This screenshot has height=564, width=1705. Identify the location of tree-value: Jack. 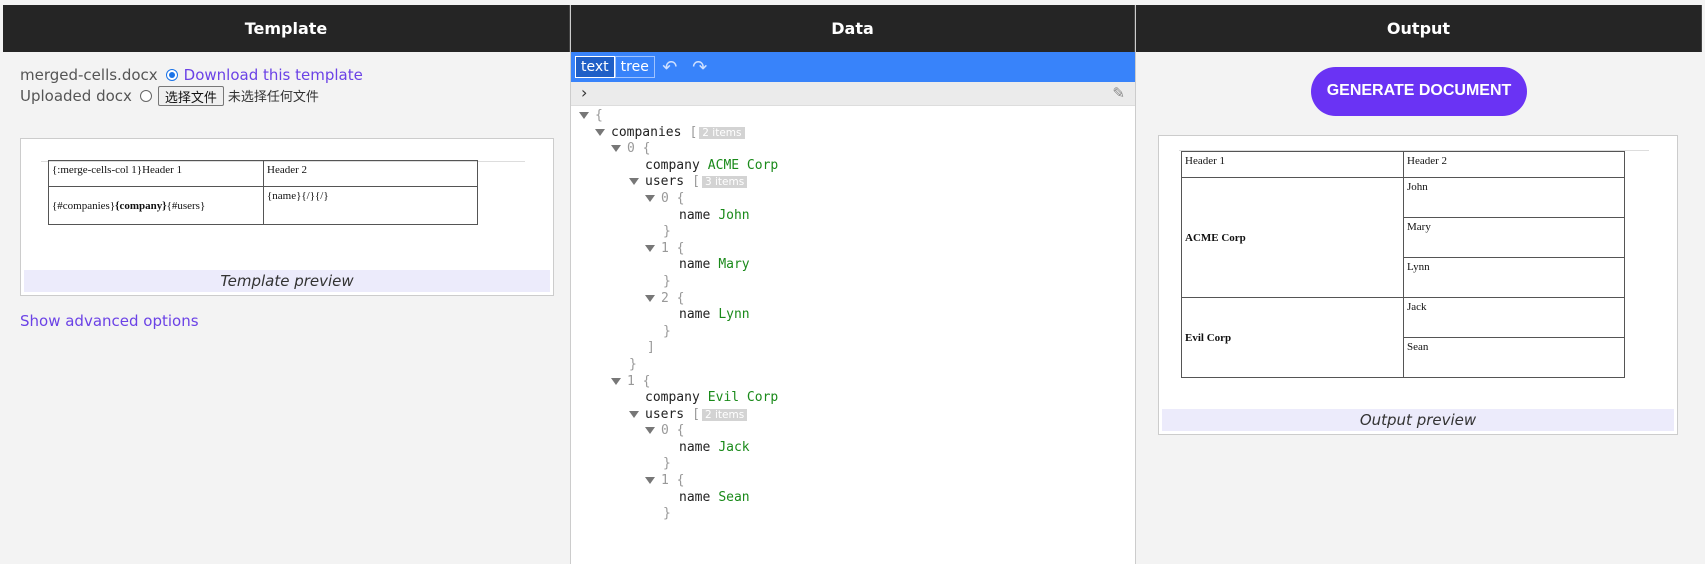
(733, 447).